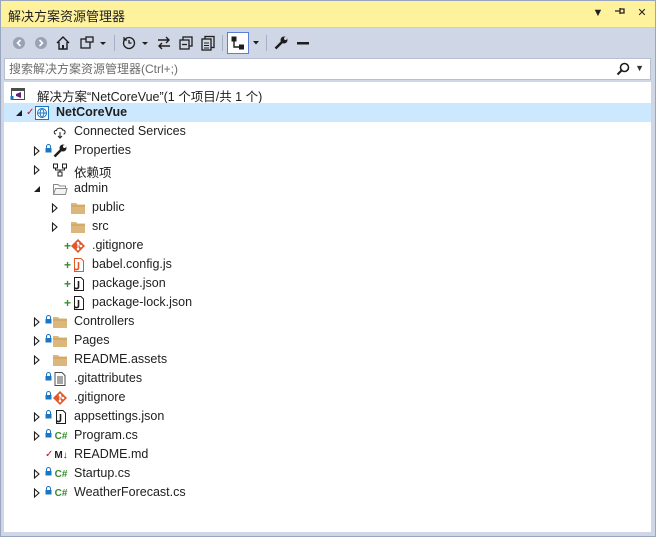  Describe the element at coordinates (108, 378) in the screenshot. I see `tree-item-label: .gitattributes` at that location.